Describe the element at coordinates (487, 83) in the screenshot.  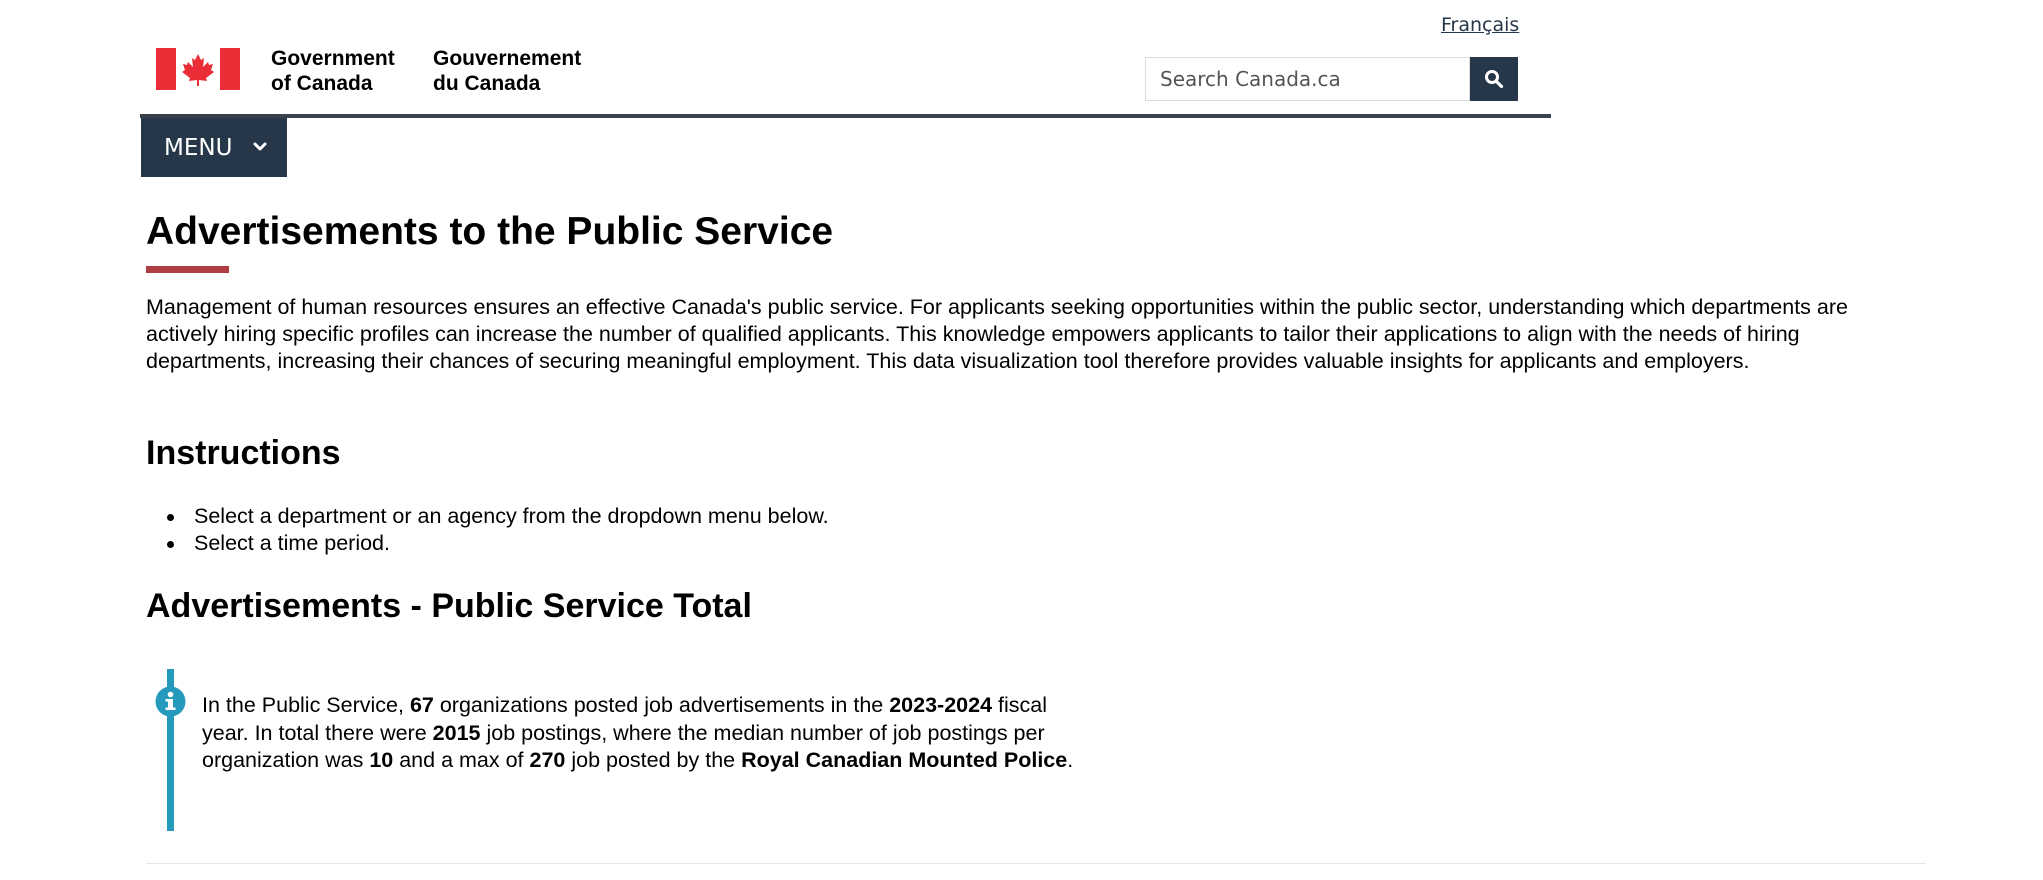
I see `signature-fr-line-2: du Canada` at that location.